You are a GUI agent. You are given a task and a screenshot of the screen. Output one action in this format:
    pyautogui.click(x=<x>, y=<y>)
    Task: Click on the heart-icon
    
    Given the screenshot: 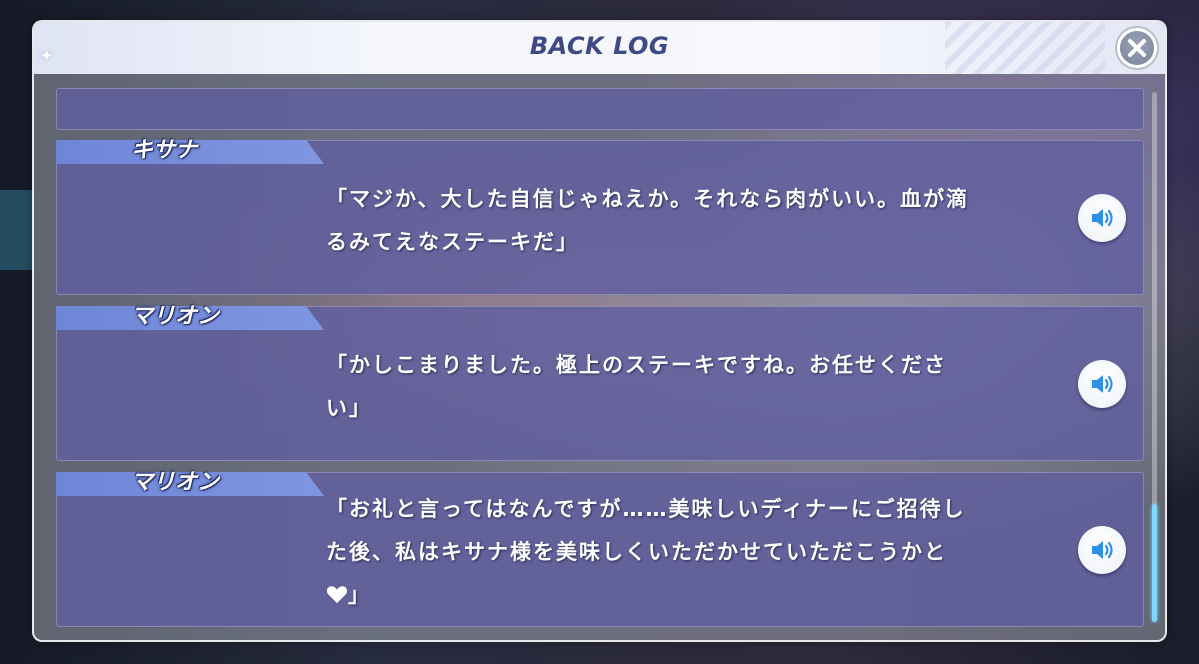 What is the action you would take?
    pyautogui.click(x=337, y=595)
    